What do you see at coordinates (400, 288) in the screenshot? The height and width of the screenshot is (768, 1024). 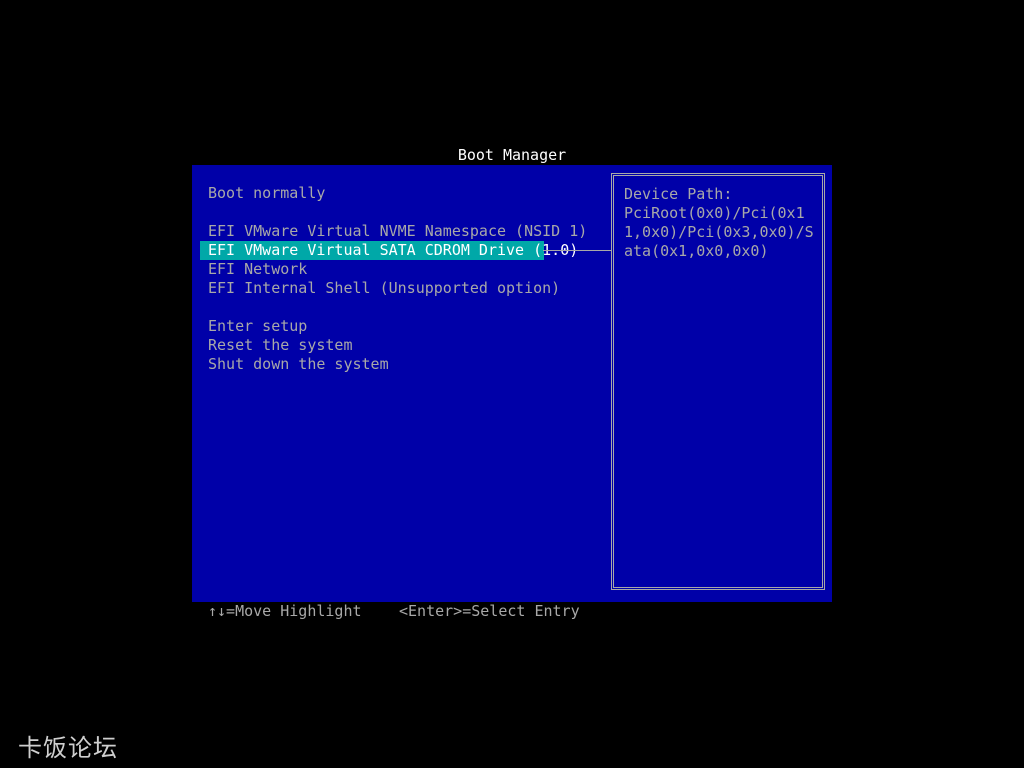 I see `menu-item-internal-shell: EFI Internal Shell (Unsupported option)` at bounding box center [400, 288].